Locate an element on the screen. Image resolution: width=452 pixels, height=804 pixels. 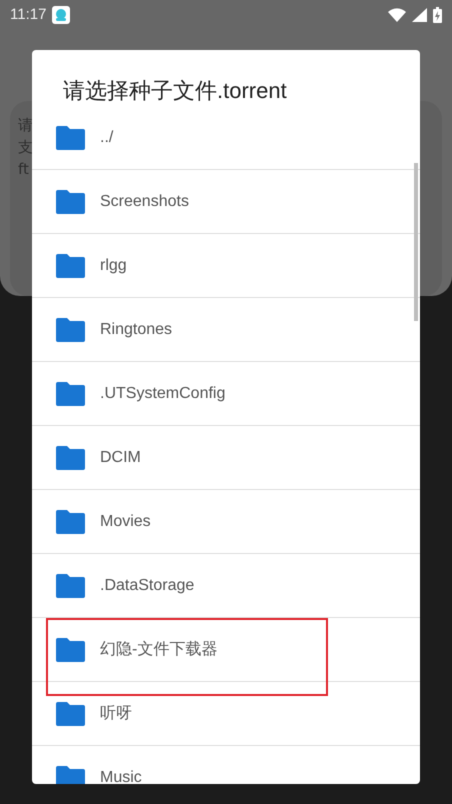
folder-name: ../ is located at coordinates (107, 137).